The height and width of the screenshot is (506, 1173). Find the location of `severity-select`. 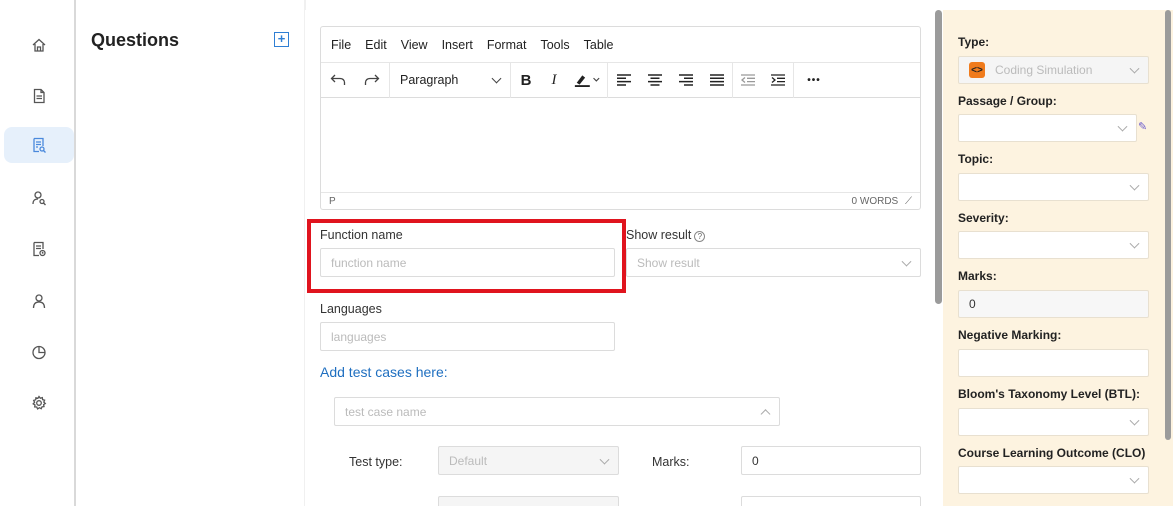

severity-select is located at coordinates (1053, 245).